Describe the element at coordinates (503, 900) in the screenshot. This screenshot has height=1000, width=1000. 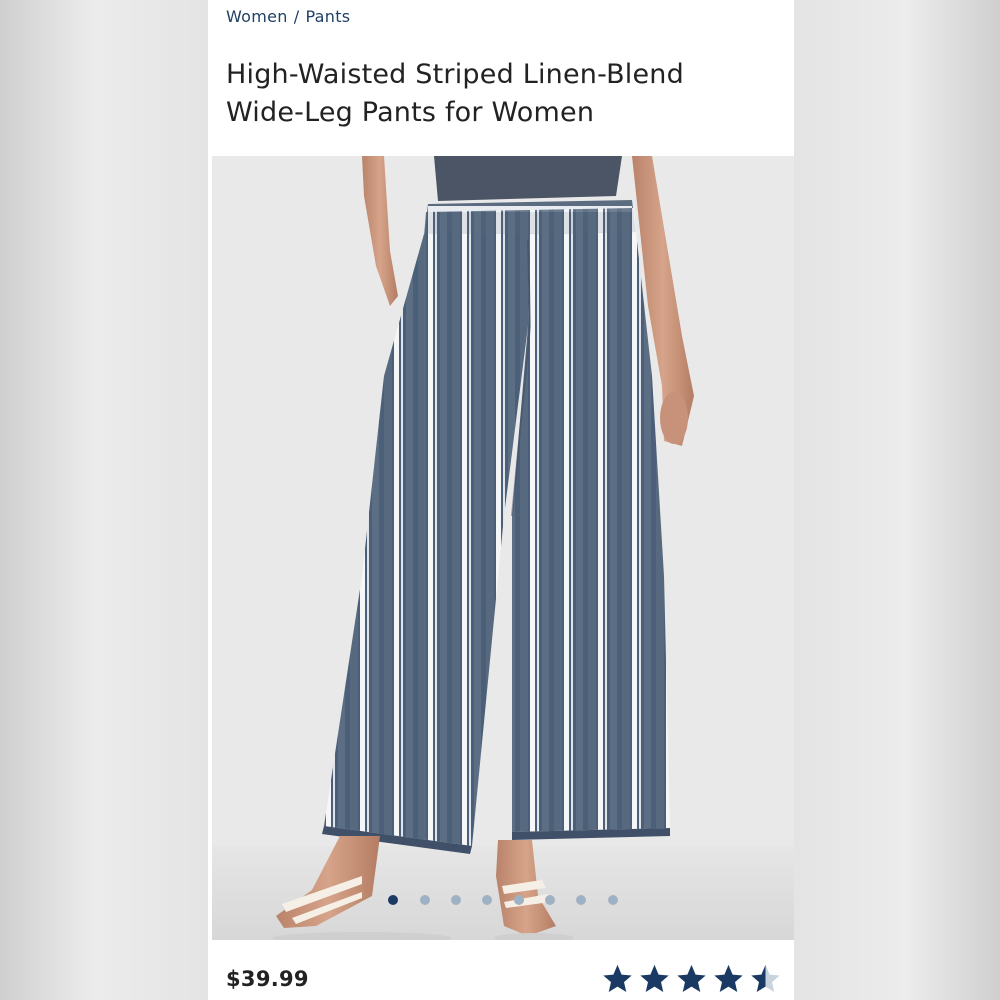
I see `gallery-pagination` at that location.